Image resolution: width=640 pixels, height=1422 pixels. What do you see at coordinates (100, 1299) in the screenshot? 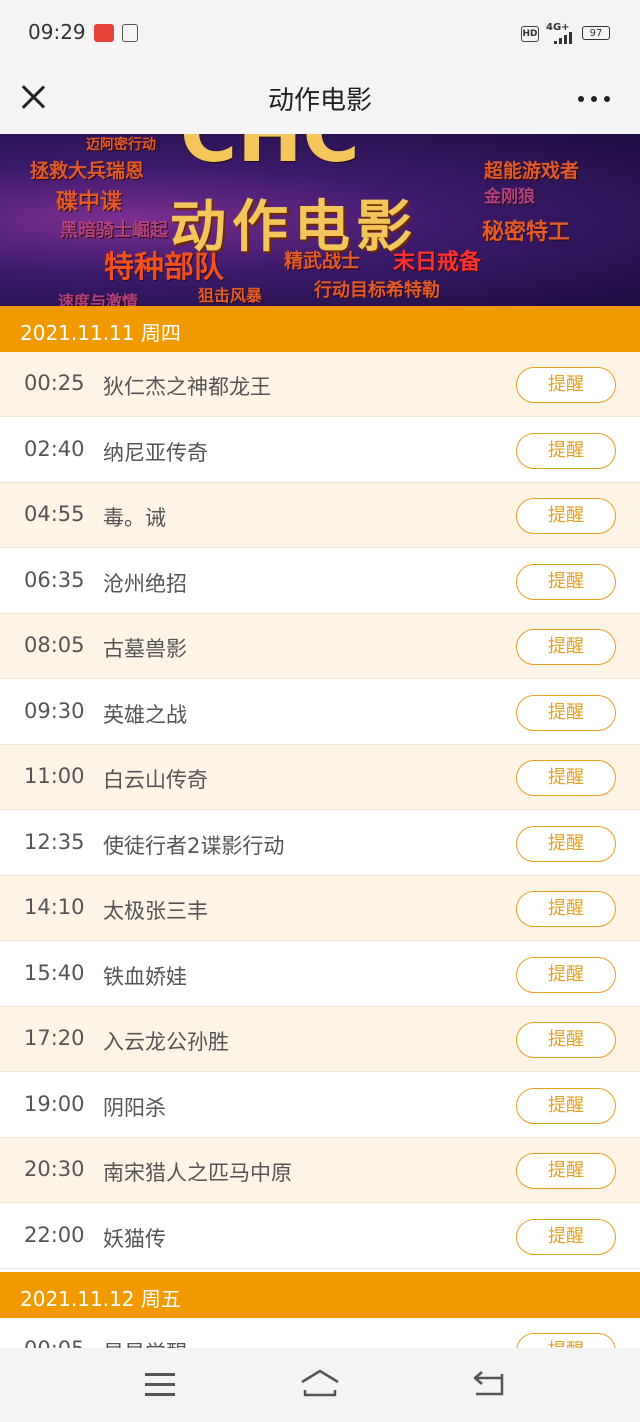
I see `date-label: 2021.11.12 周五` at bounding box center [100, 1299].